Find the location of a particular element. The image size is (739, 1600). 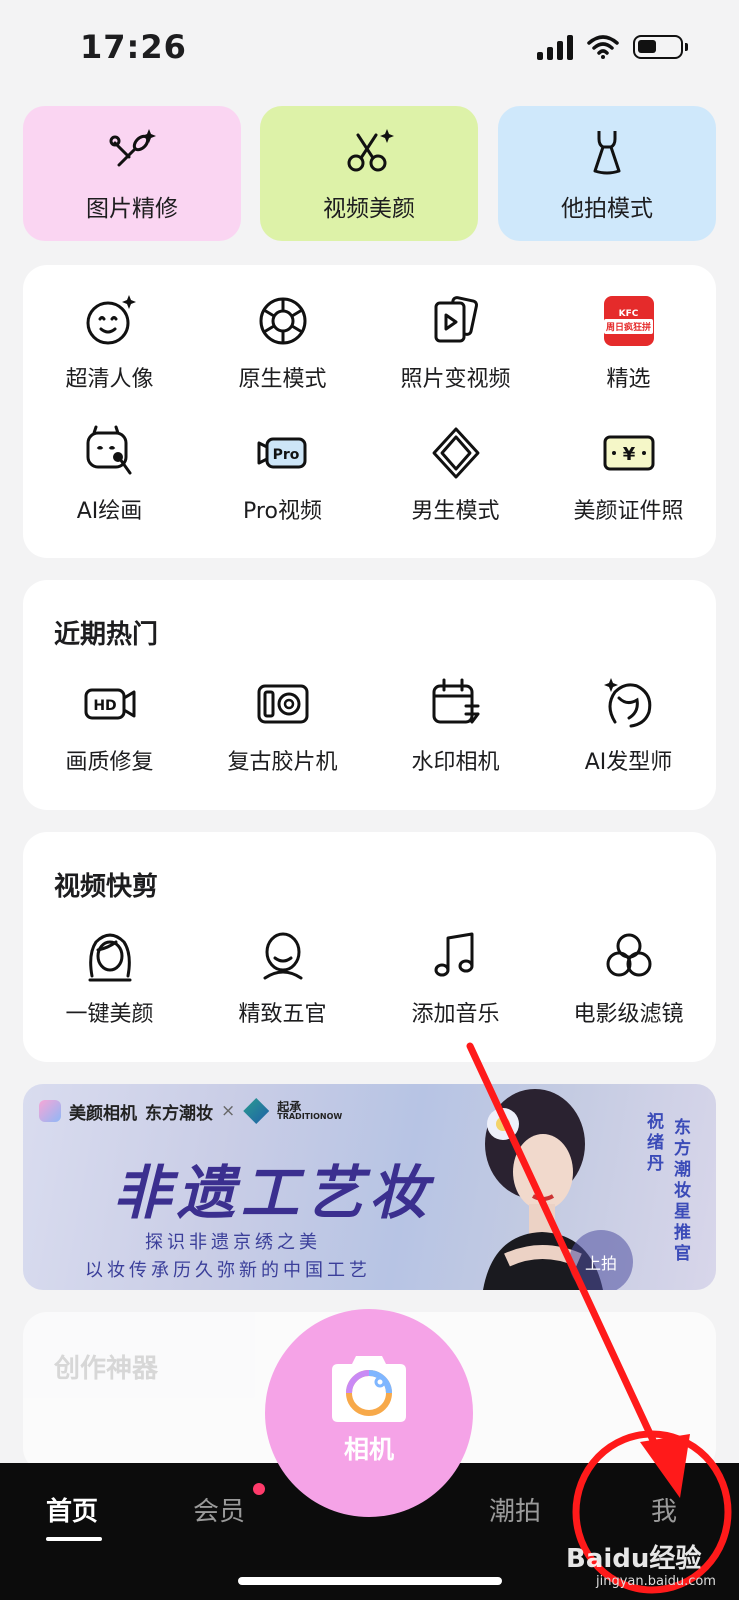

tools-row-2: AI绘画 Pro Pro视频 男生模式 ¥ 美颜证件照 is located at coordinates (369, 475).